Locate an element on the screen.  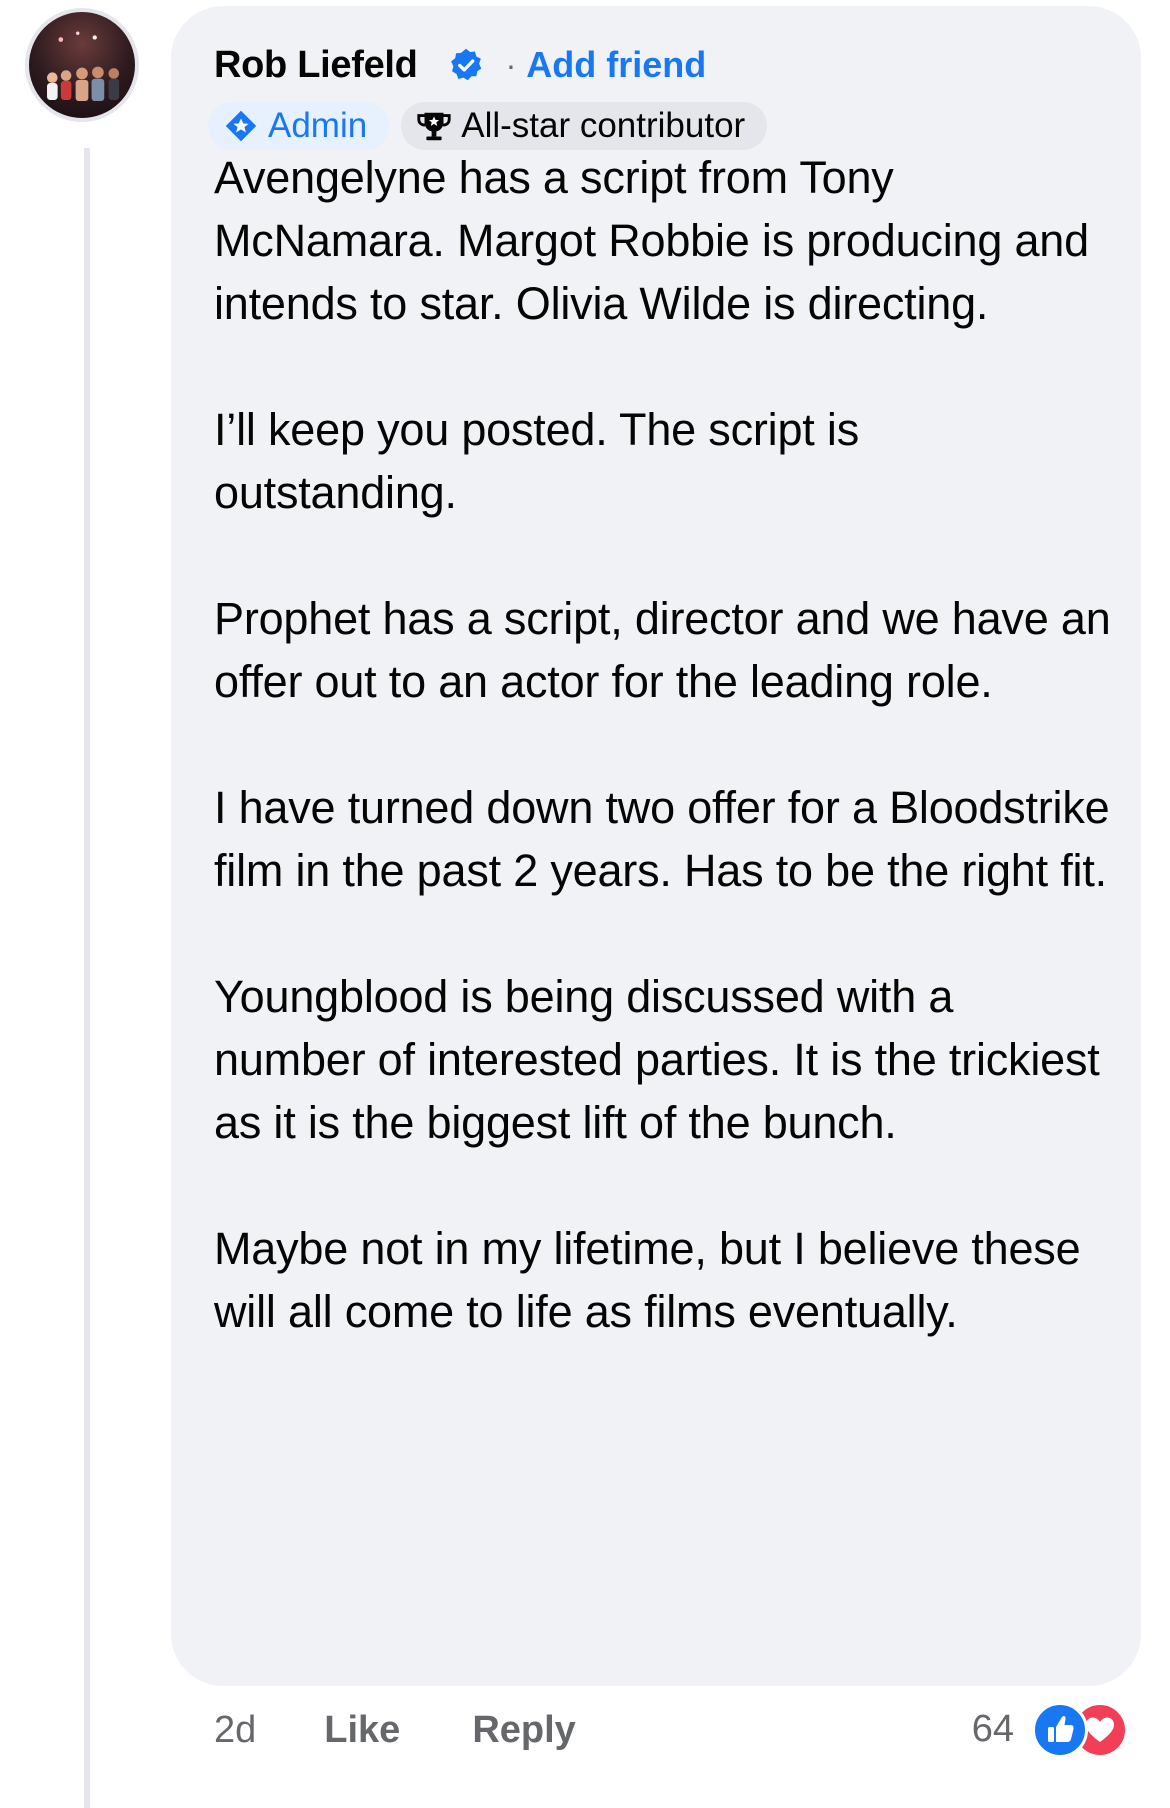
reaction-count: 64 is located at coordinates (992, 1728).